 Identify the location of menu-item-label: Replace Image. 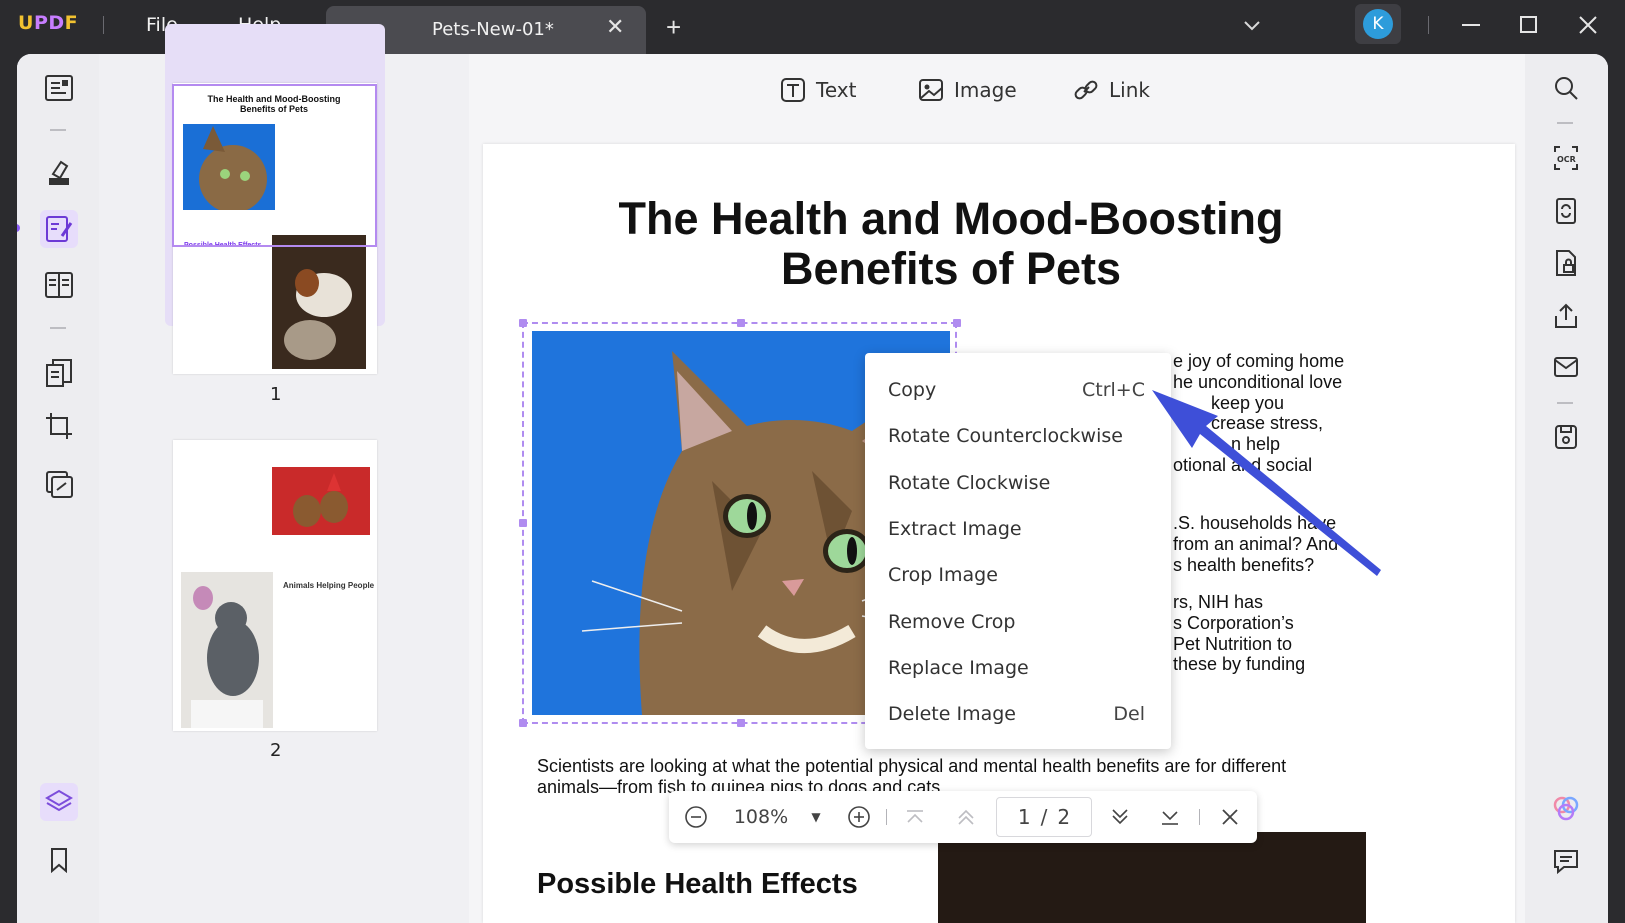
(958, 668).